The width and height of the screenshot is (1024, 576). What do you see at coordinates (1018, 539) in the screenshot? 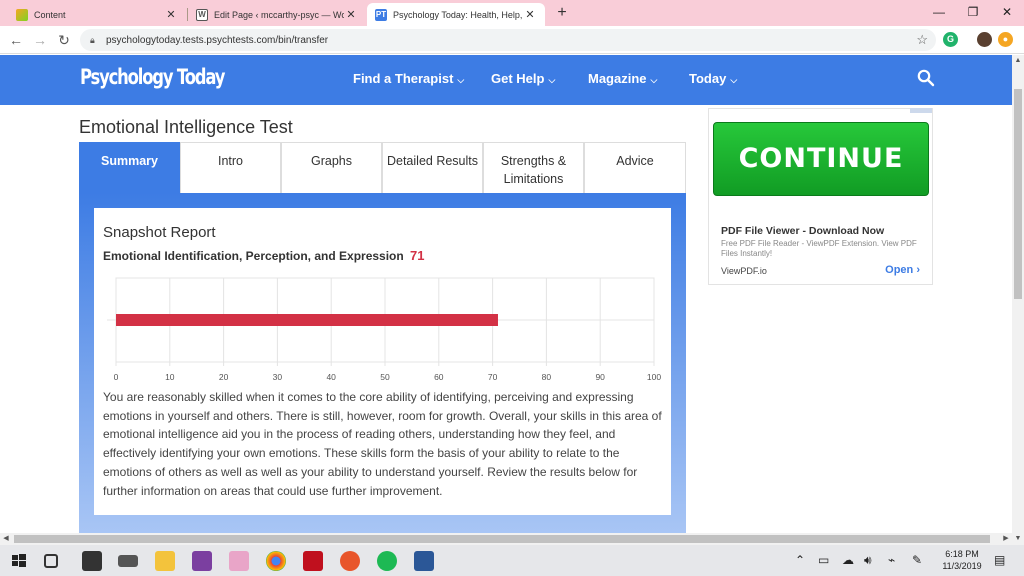
I see `scroll-down-icon: ▼` at bounding box center [1018, 539].